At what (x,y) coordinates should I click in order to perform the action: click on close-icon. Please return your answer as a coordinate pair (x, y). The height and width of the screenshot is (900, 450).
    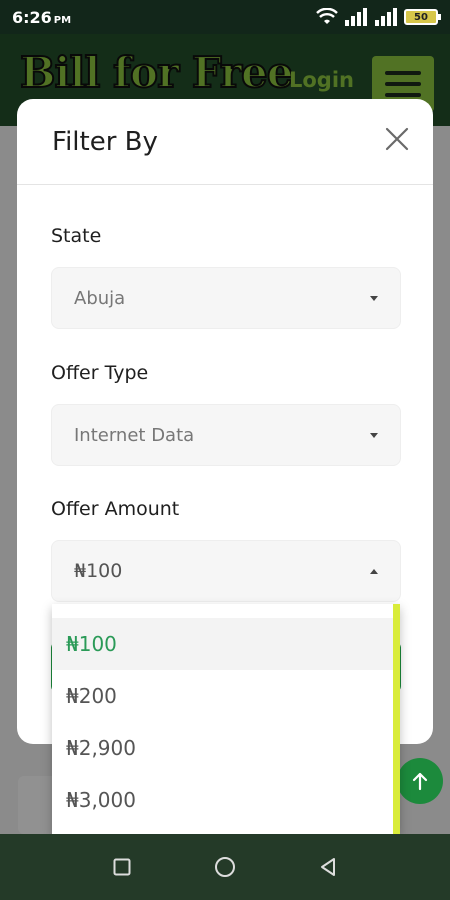
    Looking at the image, I should click on (397, 139).